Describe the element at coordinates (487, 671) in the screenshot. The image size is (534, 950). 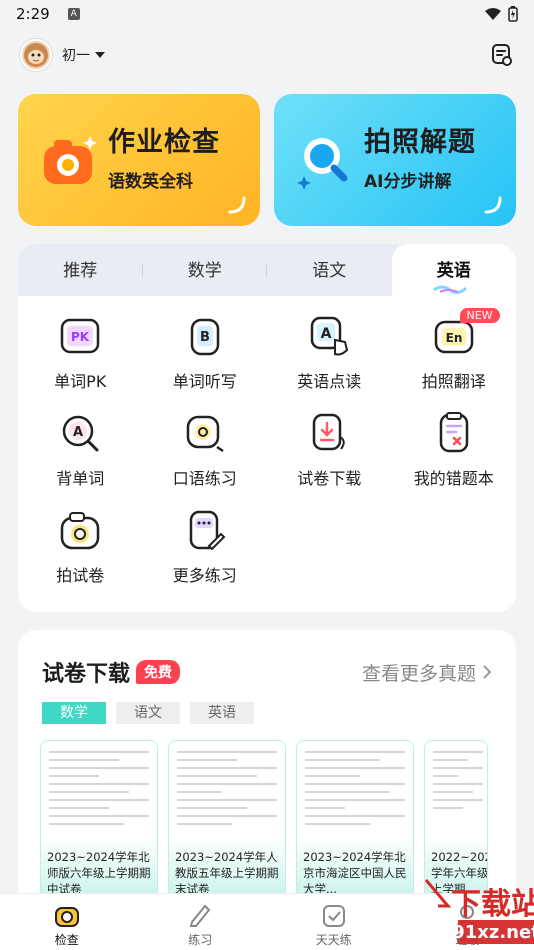
I see `chevron-right-icon` at that location.